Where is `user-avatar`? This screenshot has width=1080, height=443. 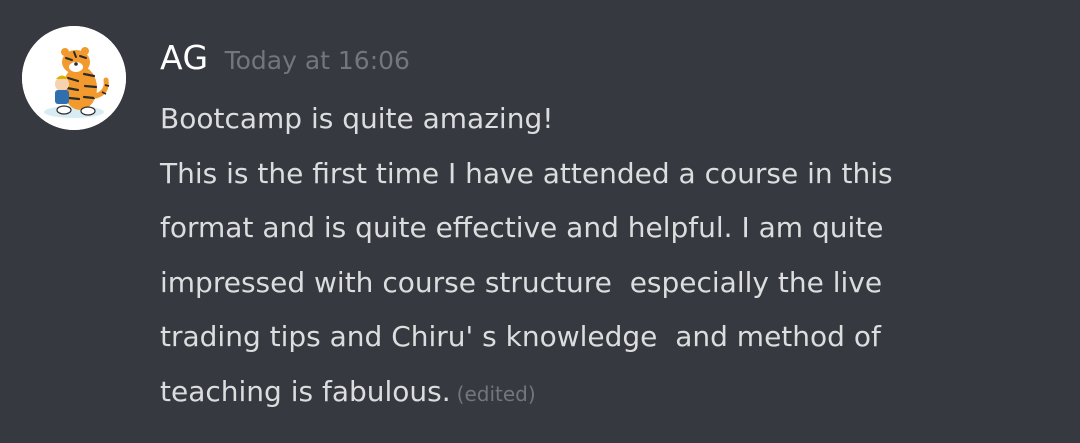 user-avatar is located at coordinates (74, 78).